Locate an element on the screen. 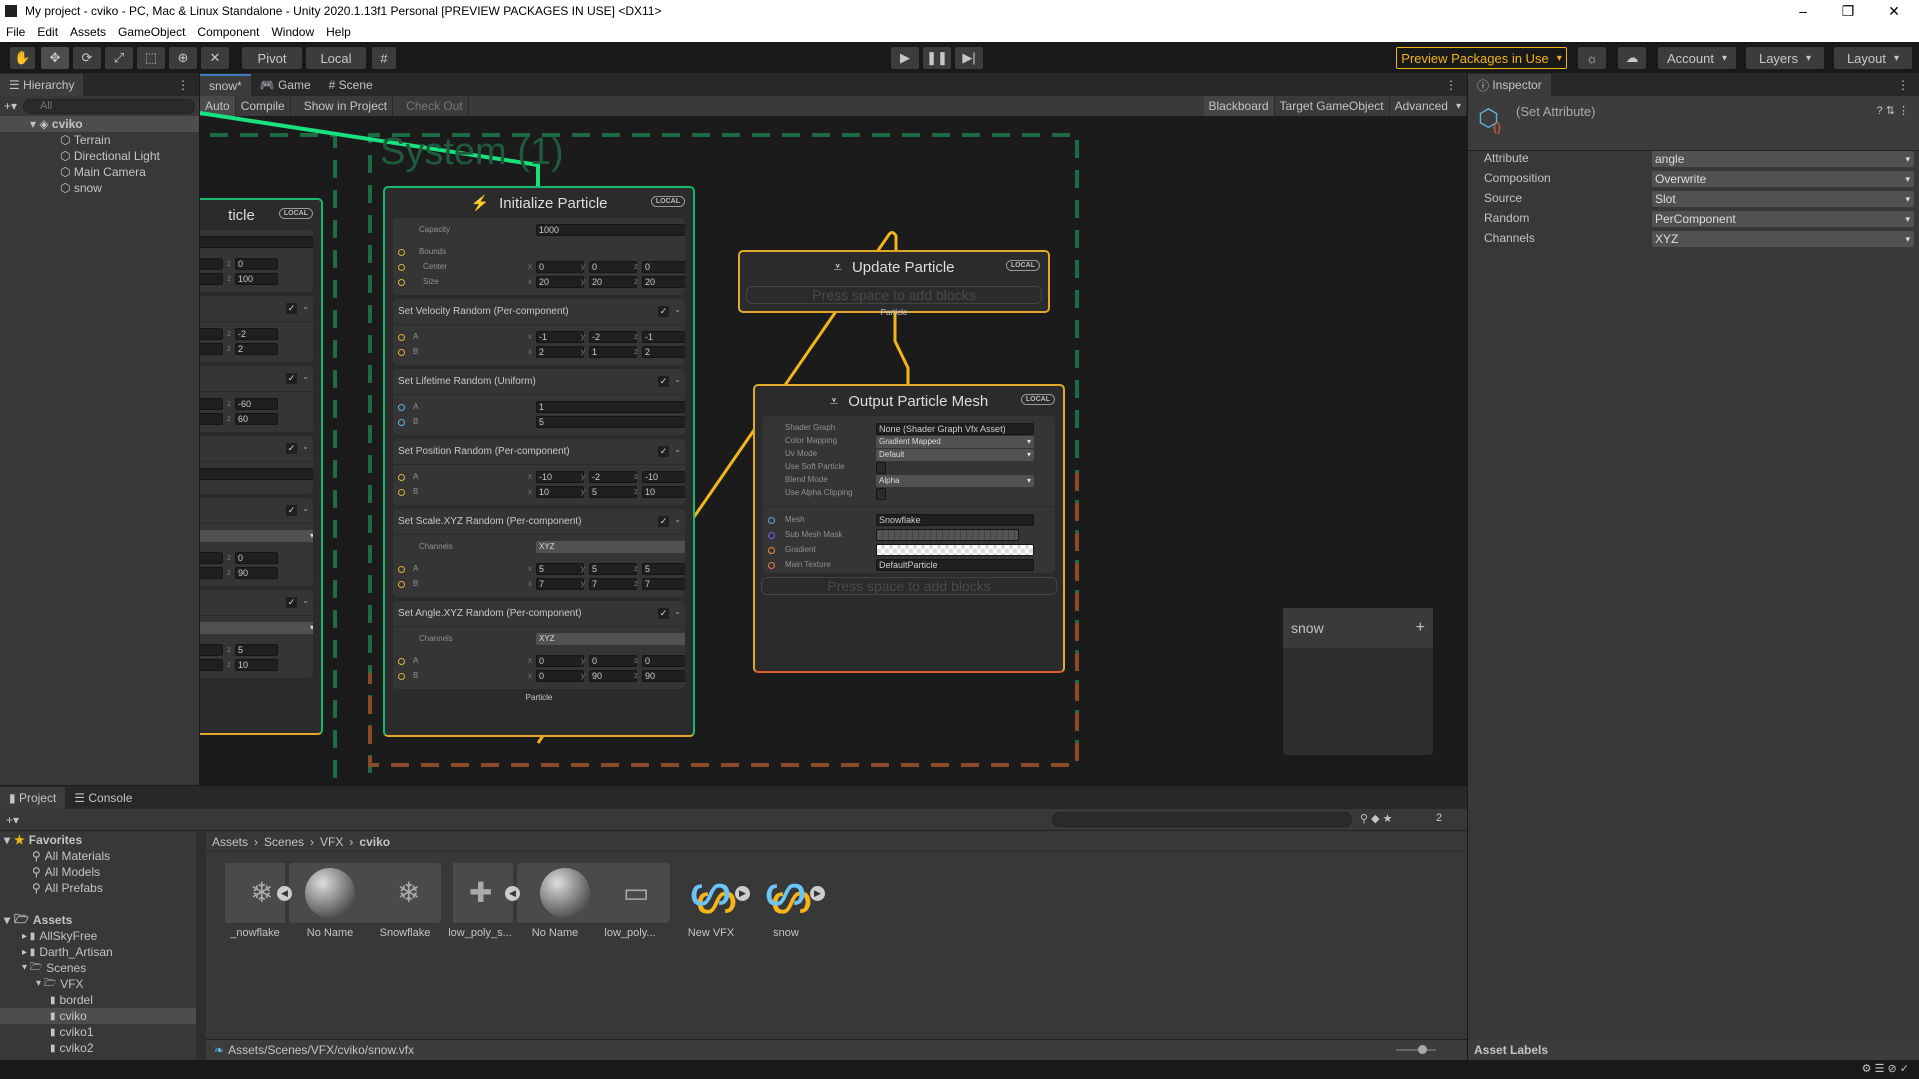  object-field: Snowflake is located at coordinates (955, 520).